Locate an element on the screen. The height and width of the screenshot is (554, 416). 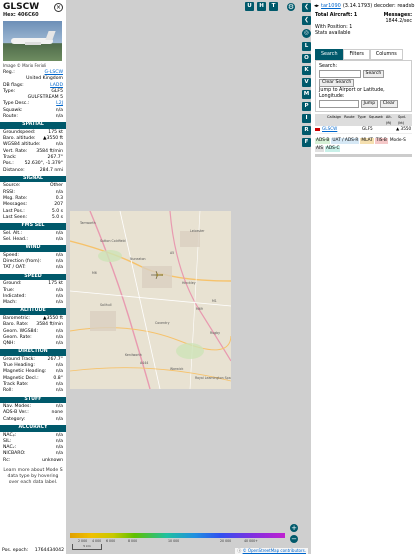
map-place-label: M69 is located at coordinates (199, 309).